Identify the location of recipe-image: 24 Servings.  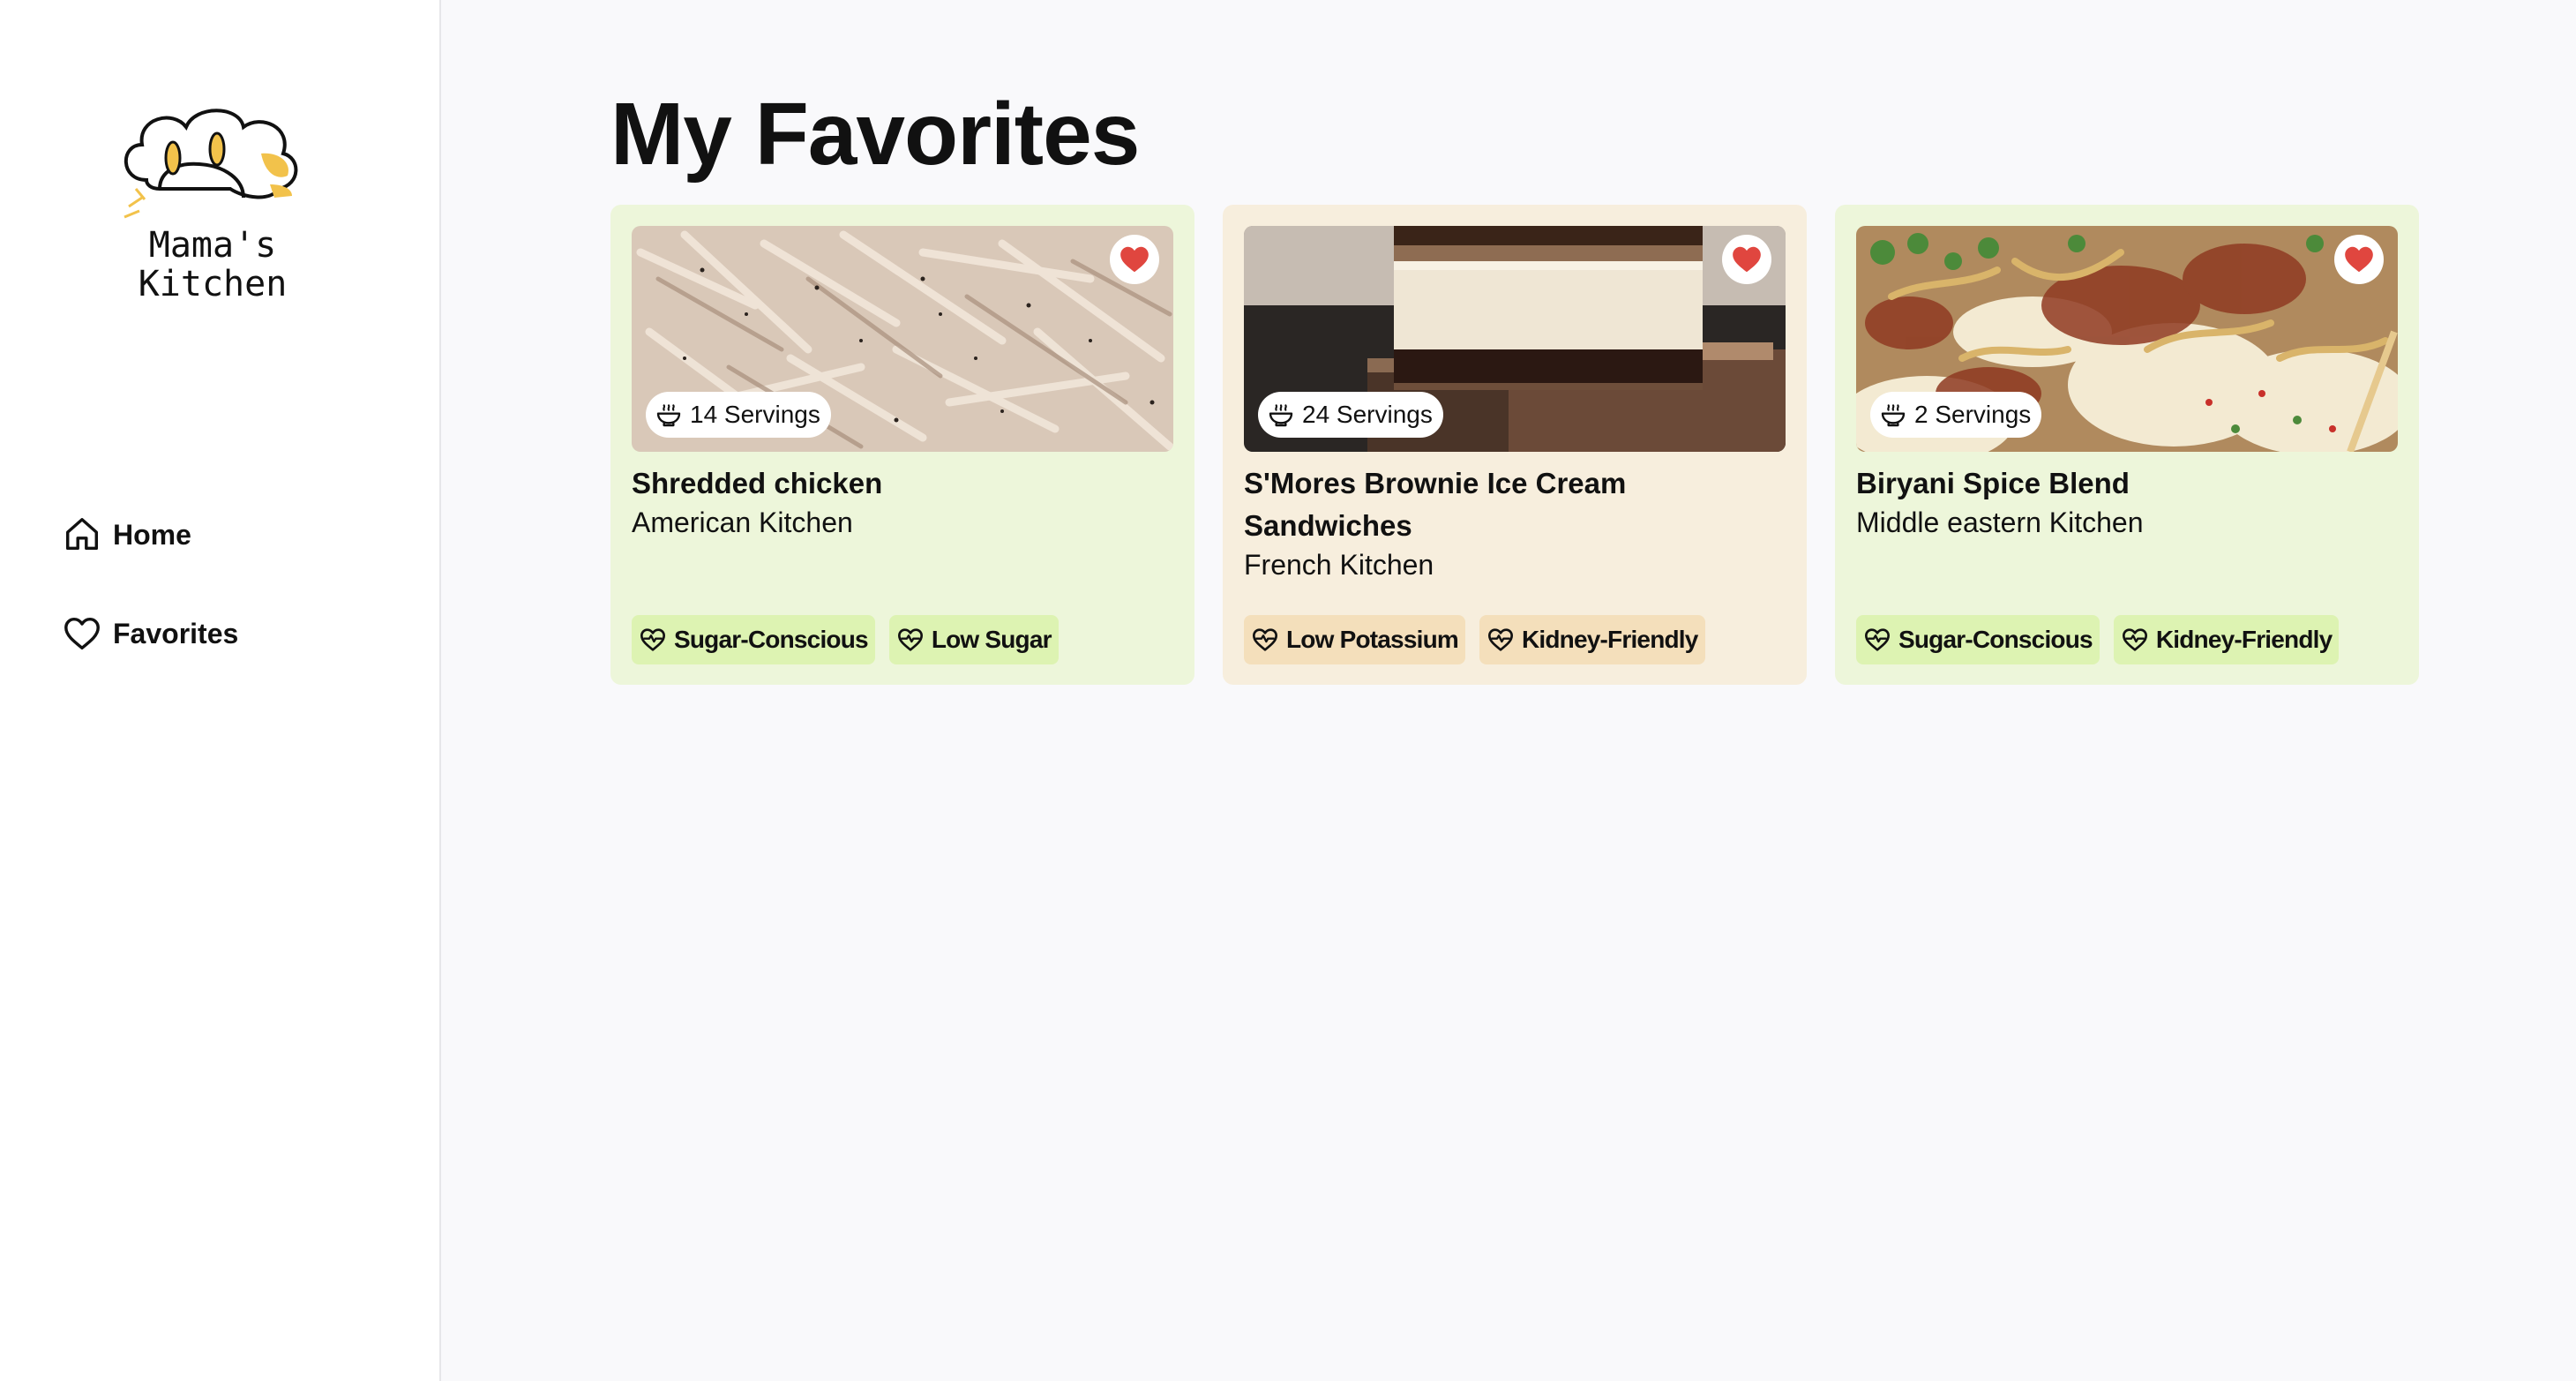
(1515, 339).